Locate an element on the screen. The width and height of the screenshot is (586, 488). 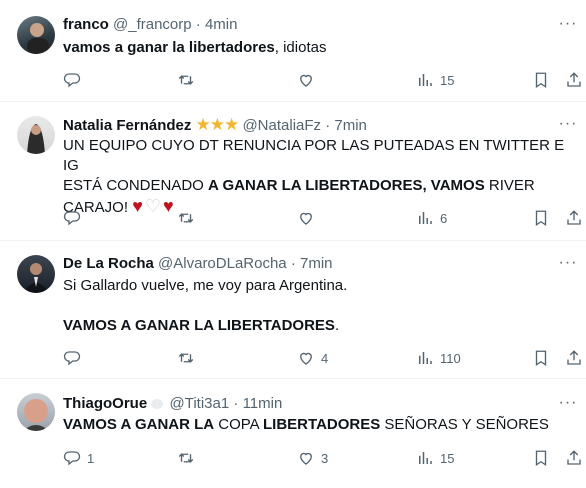
author-name: Natalia Fernández is located at coordinates (127, 125).